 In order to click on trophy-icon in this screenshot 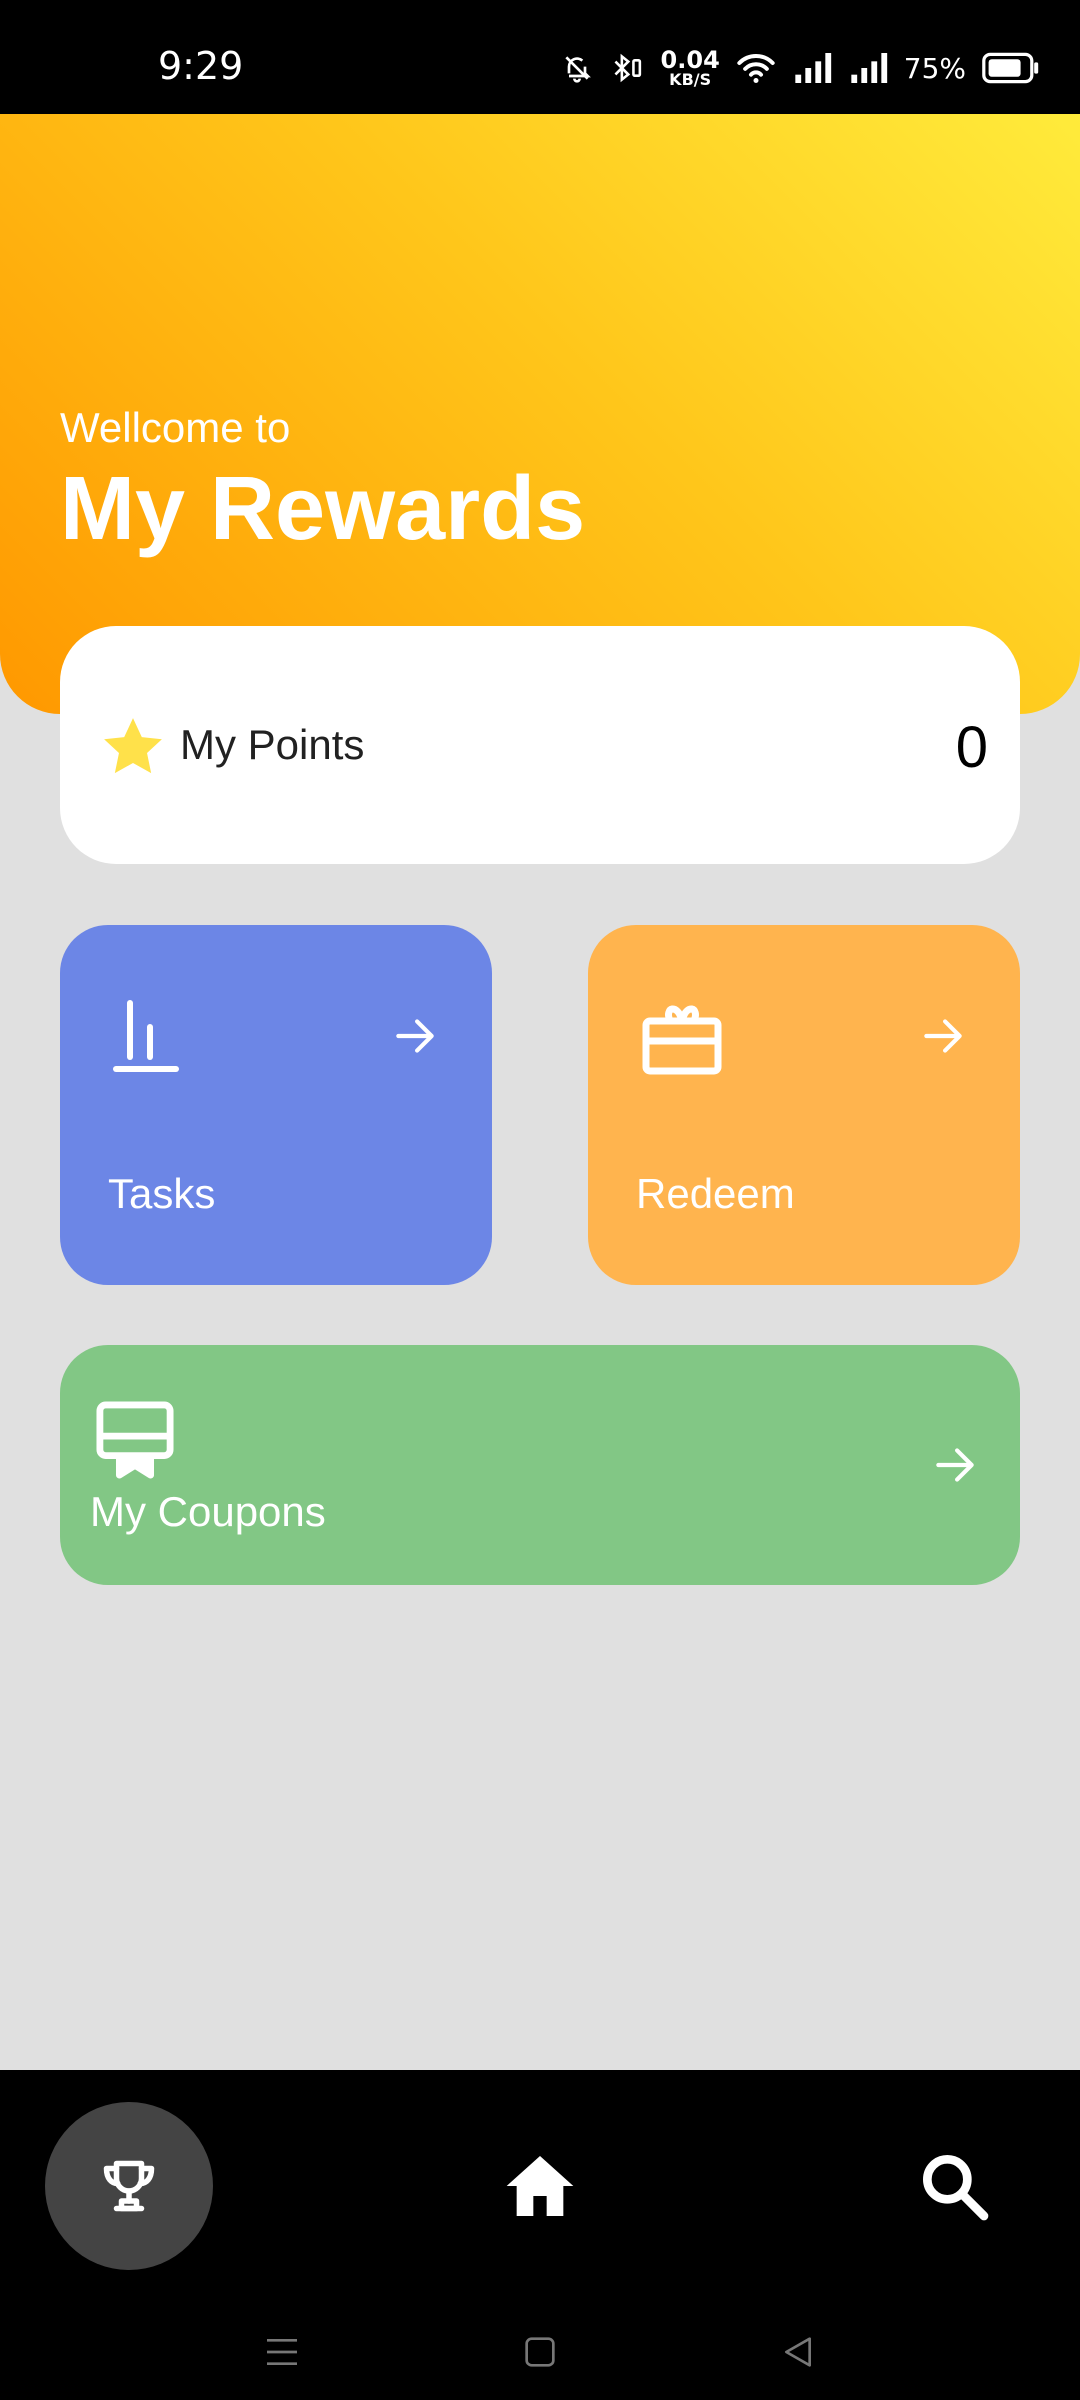, I will do `click(129, 2186)`.